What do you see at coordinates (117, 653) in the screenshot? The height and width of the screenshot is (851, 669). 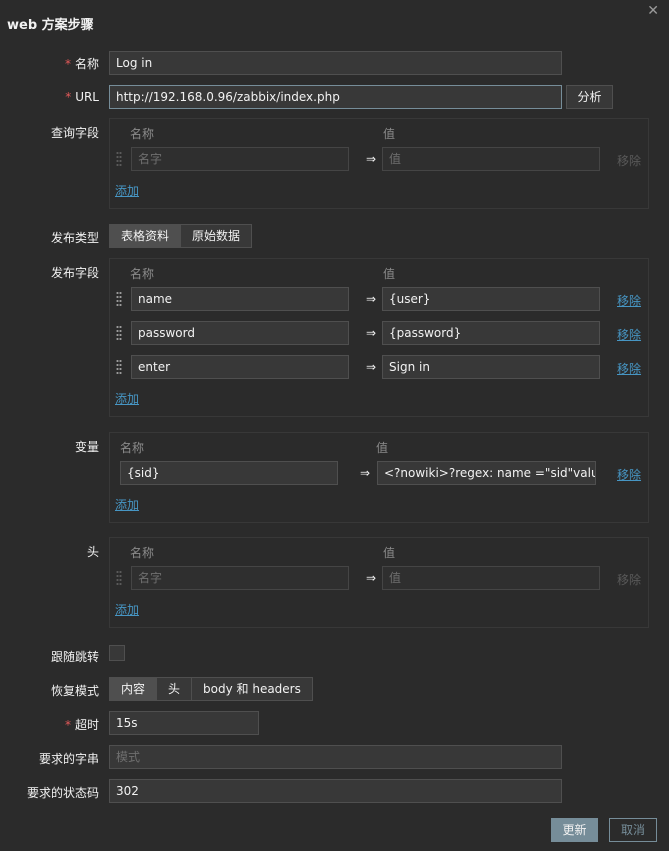 I see `follow-redirects-checkbox` at bounding box center [117, 653].